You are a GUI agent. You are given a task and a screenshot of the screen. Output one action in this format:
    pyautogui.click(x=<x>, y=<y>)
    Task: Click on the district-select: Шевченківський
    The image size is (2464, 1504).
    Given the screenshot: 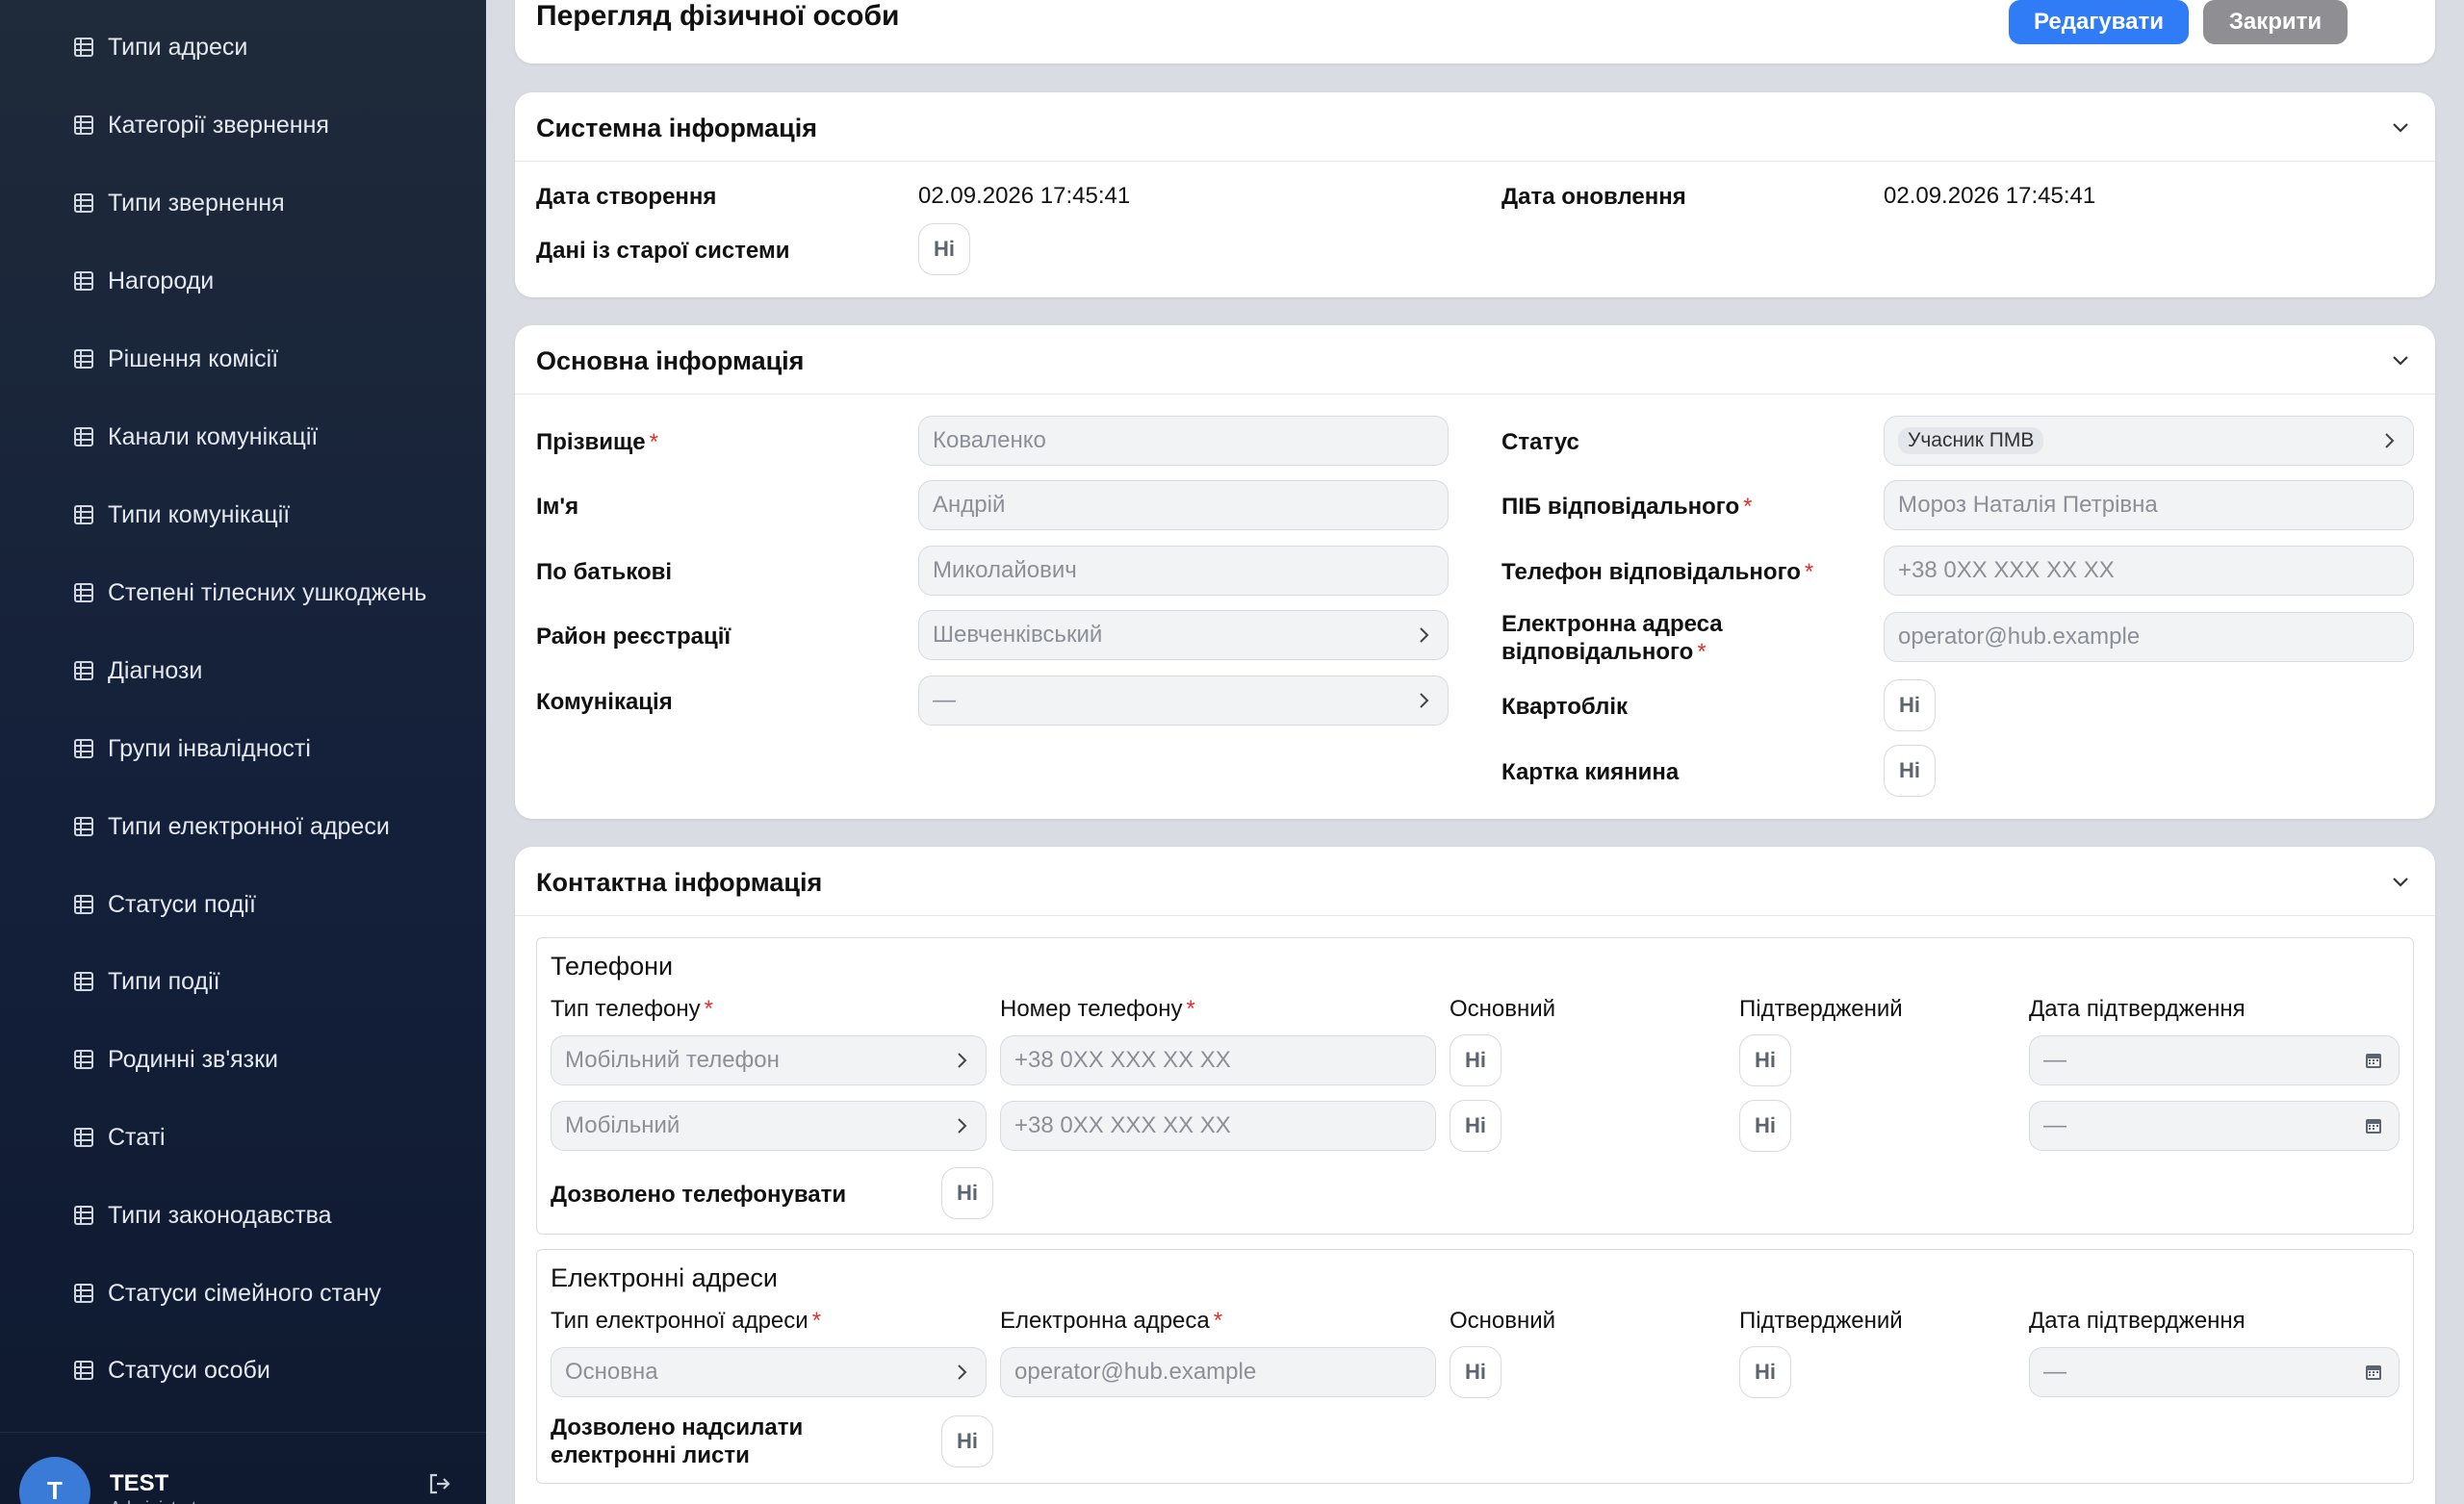 What is the action you would take?
    pyautogui.click(x=1183, y=635)
    